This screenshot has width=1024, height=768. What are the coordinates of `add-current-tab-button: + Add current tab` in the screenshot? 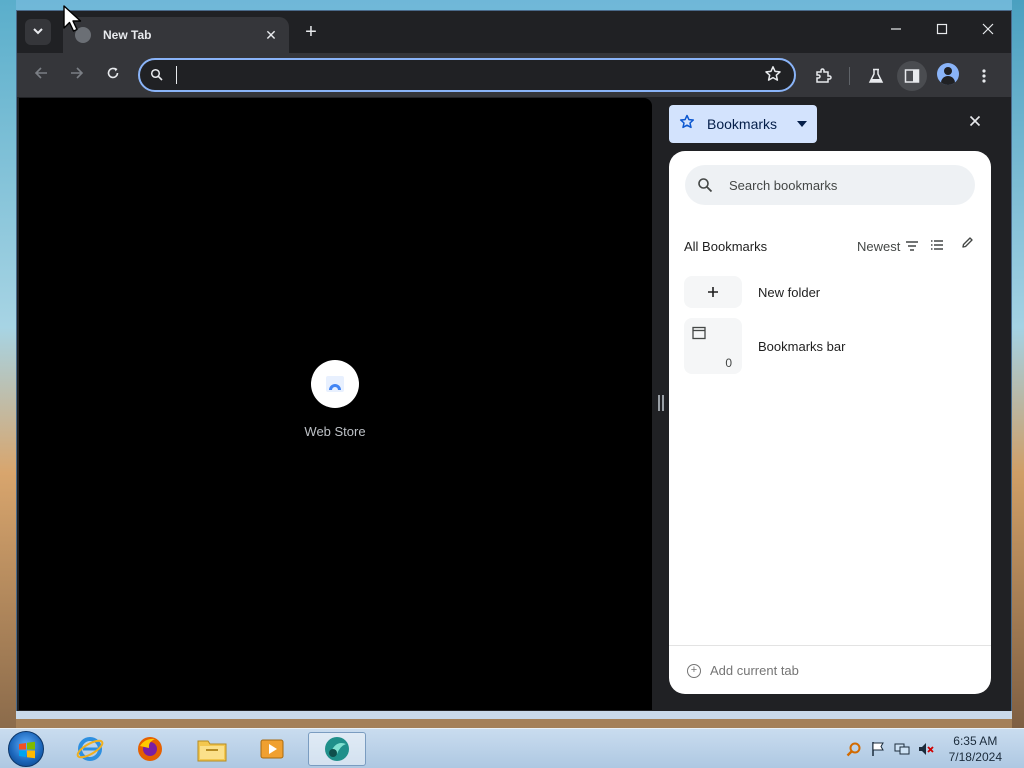 It's located at (743, 670).